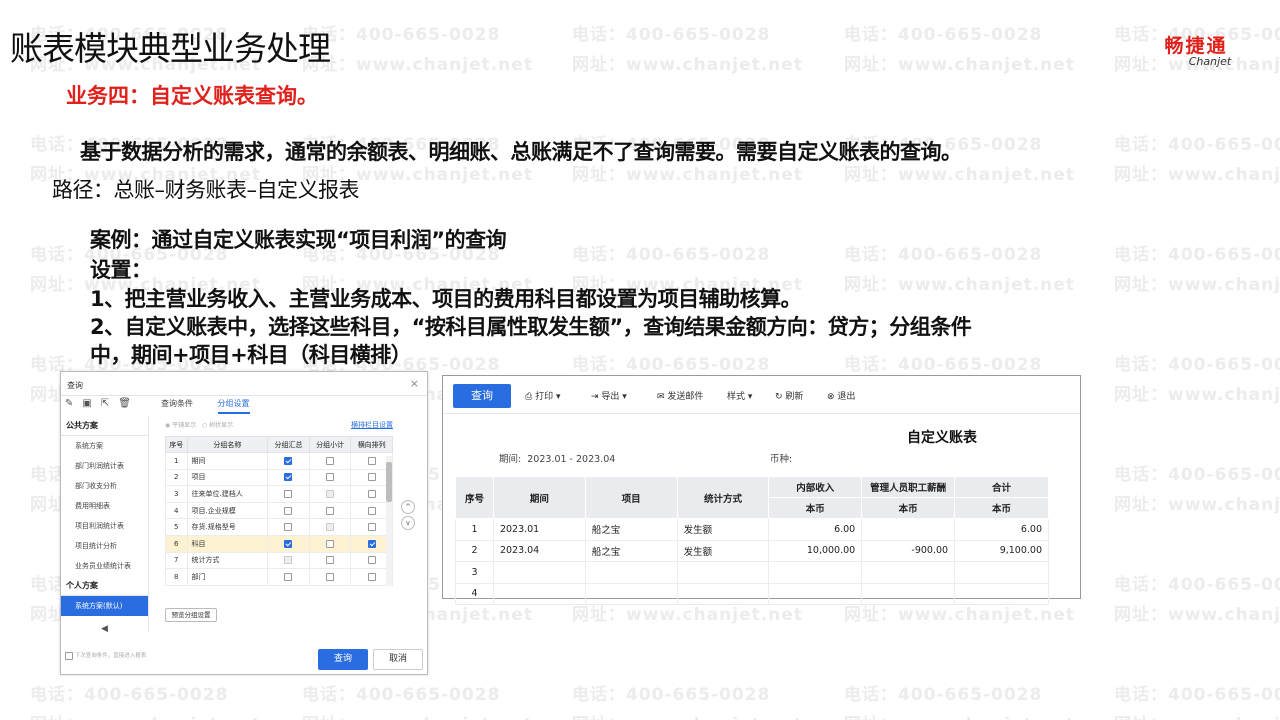 Image resolution: width=1280 pixels, height=720 pixels. What do you see at coordinates (104, 506) in the screenshot?
I see `sidebar-item: 费用明细表` at bounding box center [104, 506].